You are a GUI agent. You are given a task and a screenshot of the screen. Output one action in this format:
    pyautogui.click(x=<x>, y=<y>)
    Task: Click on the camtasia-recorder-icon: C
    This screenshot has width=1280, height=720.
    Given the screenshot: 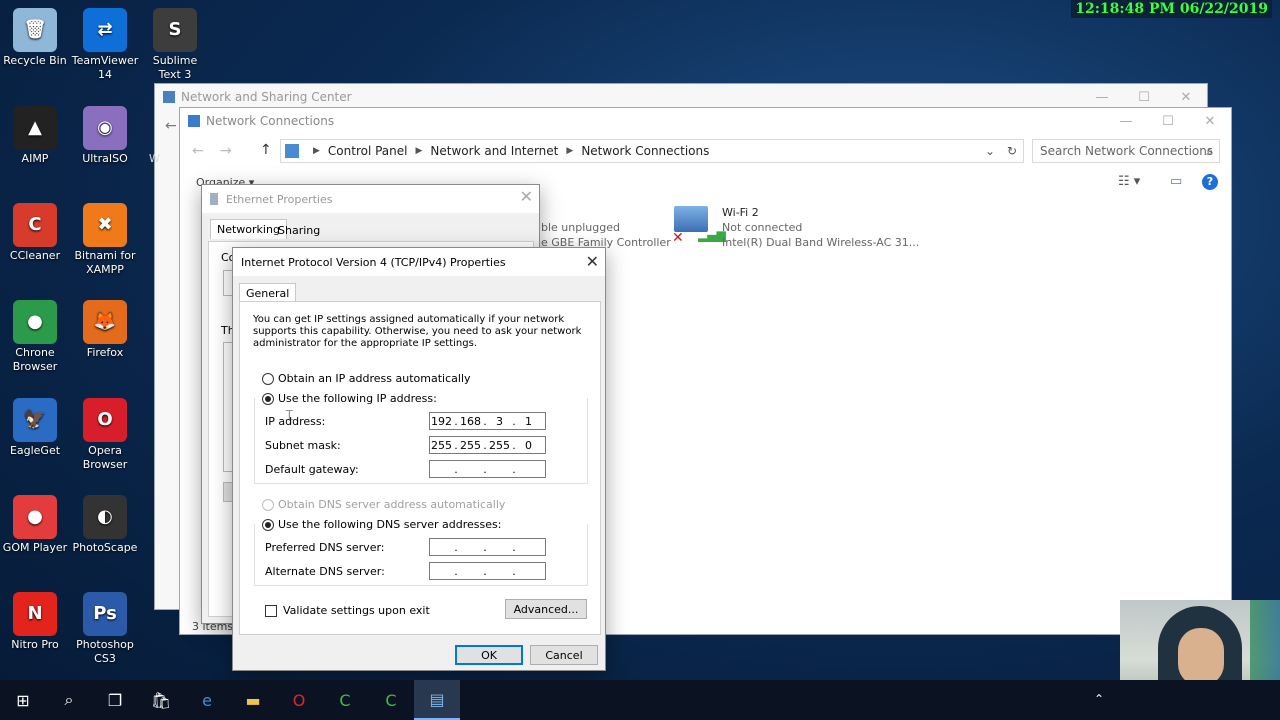 What is the action you would take?
    pyautogui.click(x=391, y=700)
    